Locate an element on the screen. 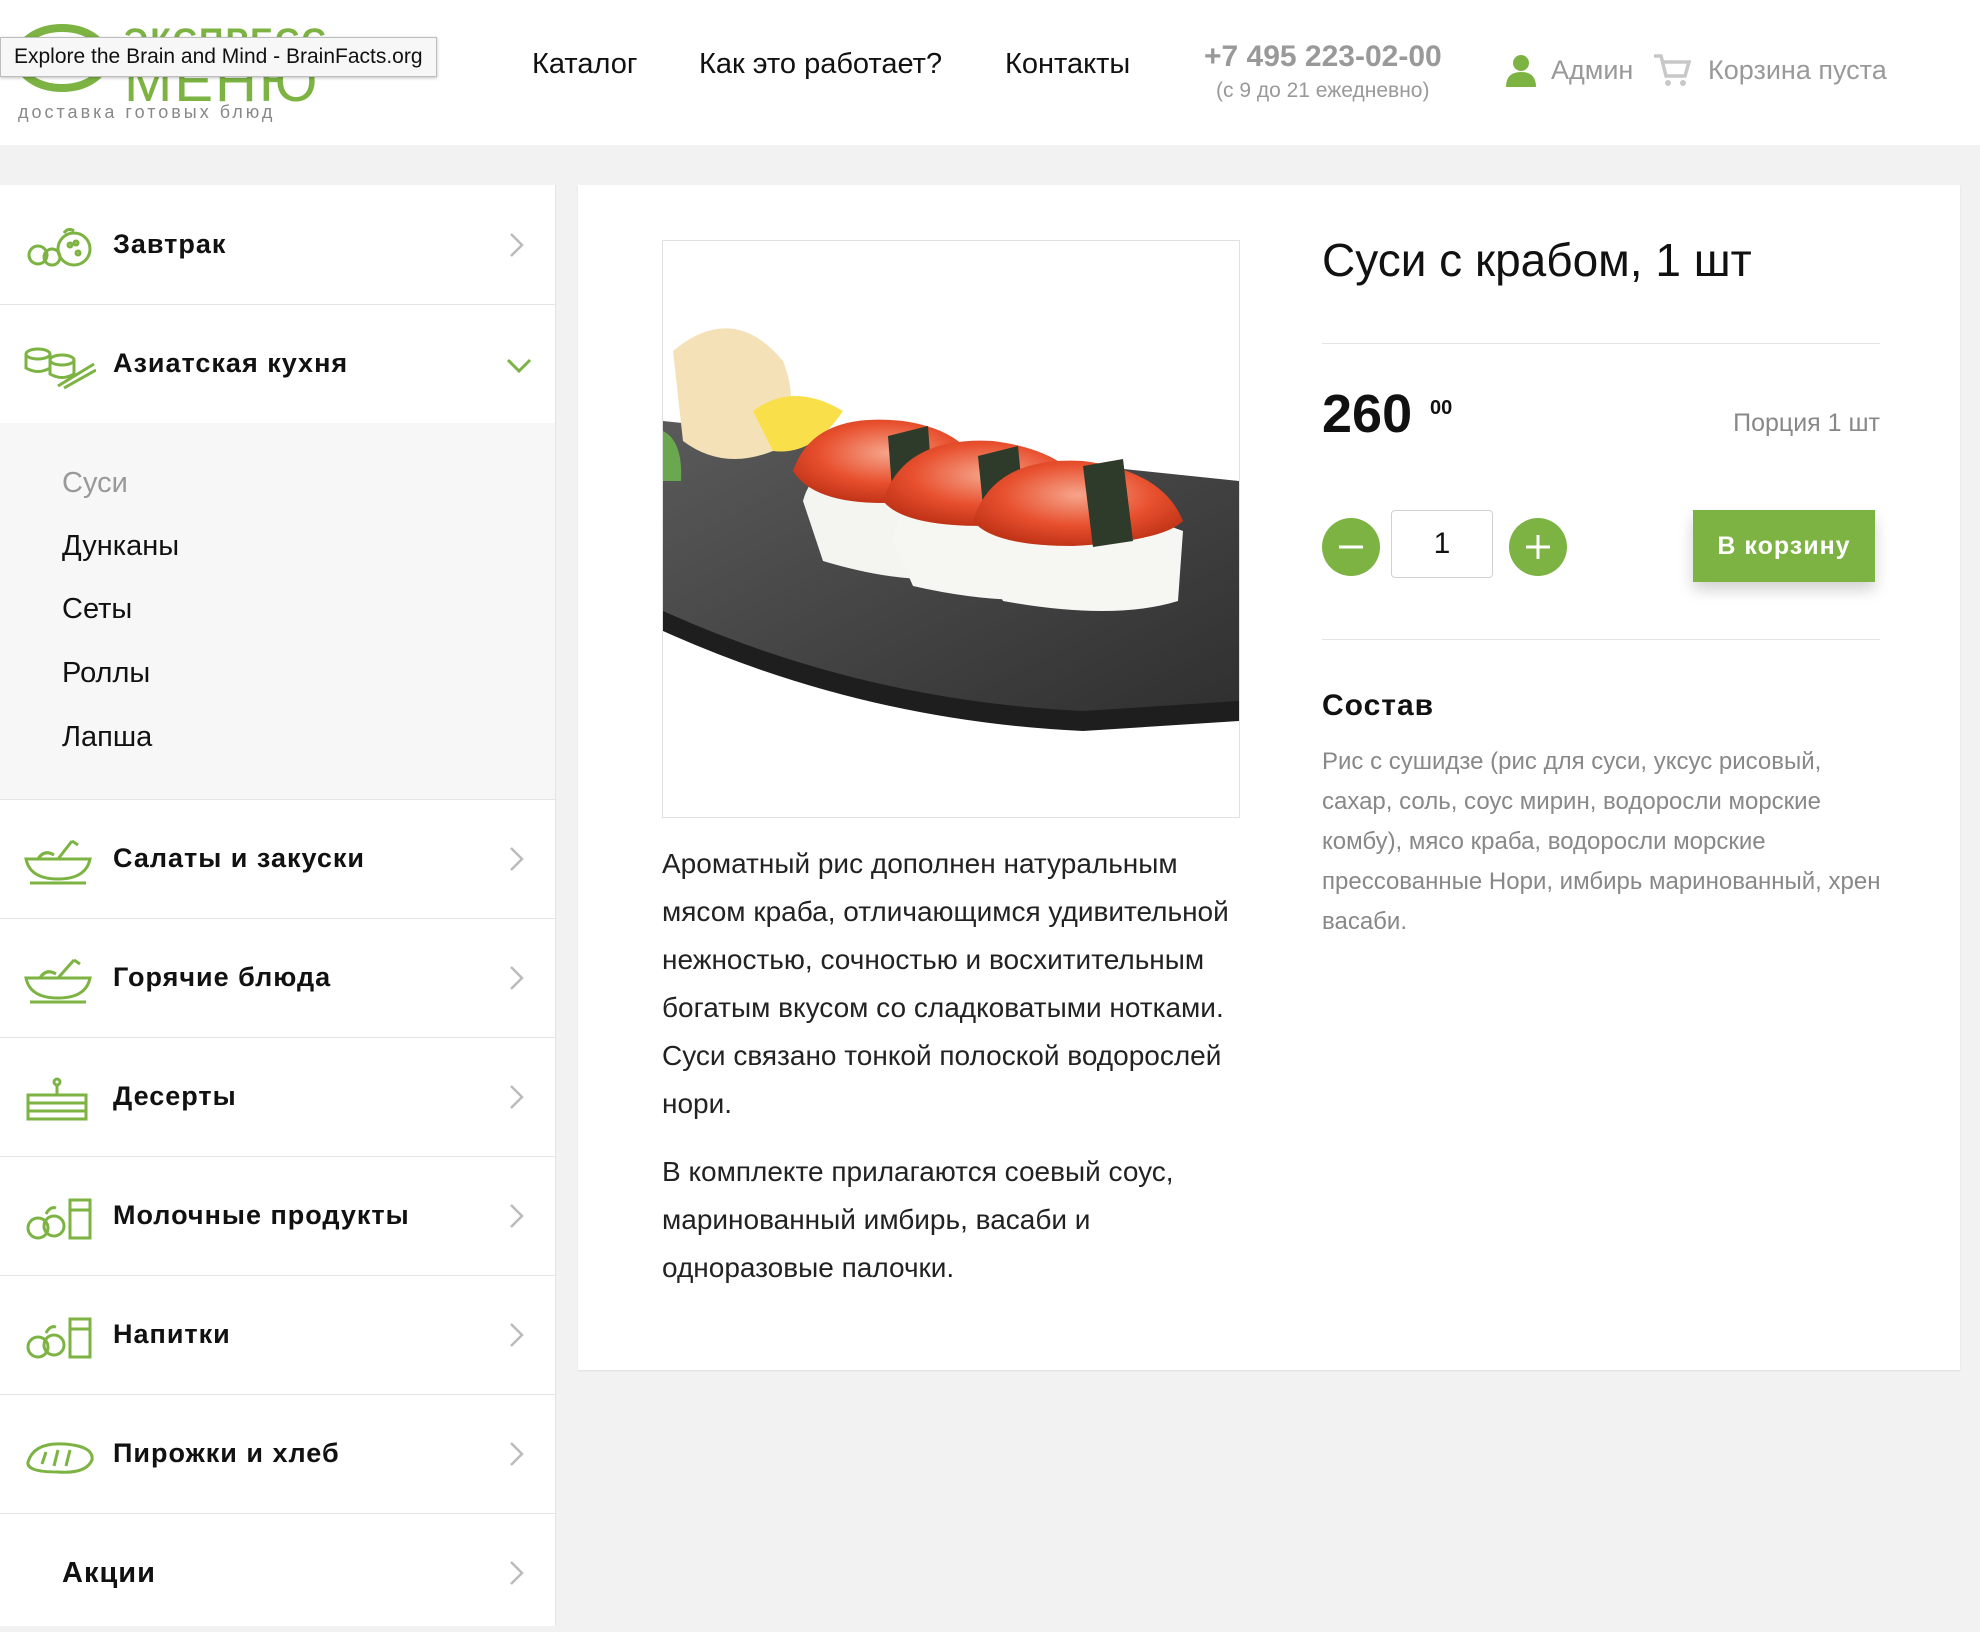 Image resolution: width=1980 pixels, height=1632 pixels. subcategory-noodles: Лапша is located at coordinates (107, 737).